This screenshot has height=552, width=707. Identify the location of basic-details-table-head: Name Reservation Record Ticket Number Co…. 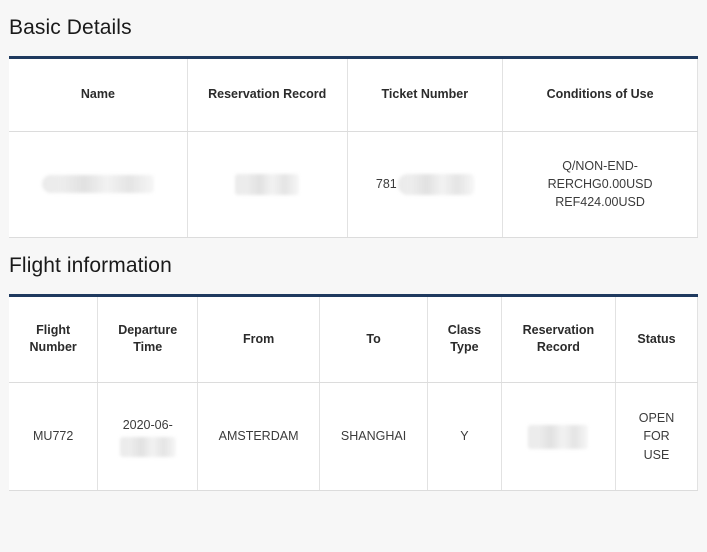
(353, 95).